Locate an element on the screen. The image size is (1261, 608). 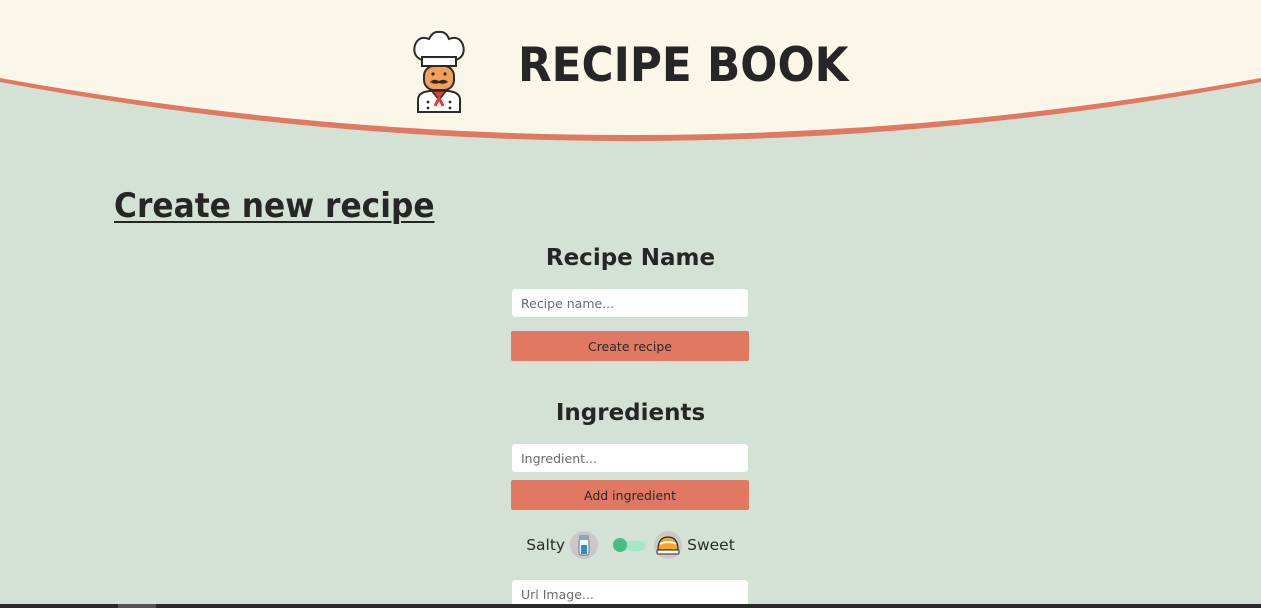
salty-label: Salty is located at coordinates (546, 545).